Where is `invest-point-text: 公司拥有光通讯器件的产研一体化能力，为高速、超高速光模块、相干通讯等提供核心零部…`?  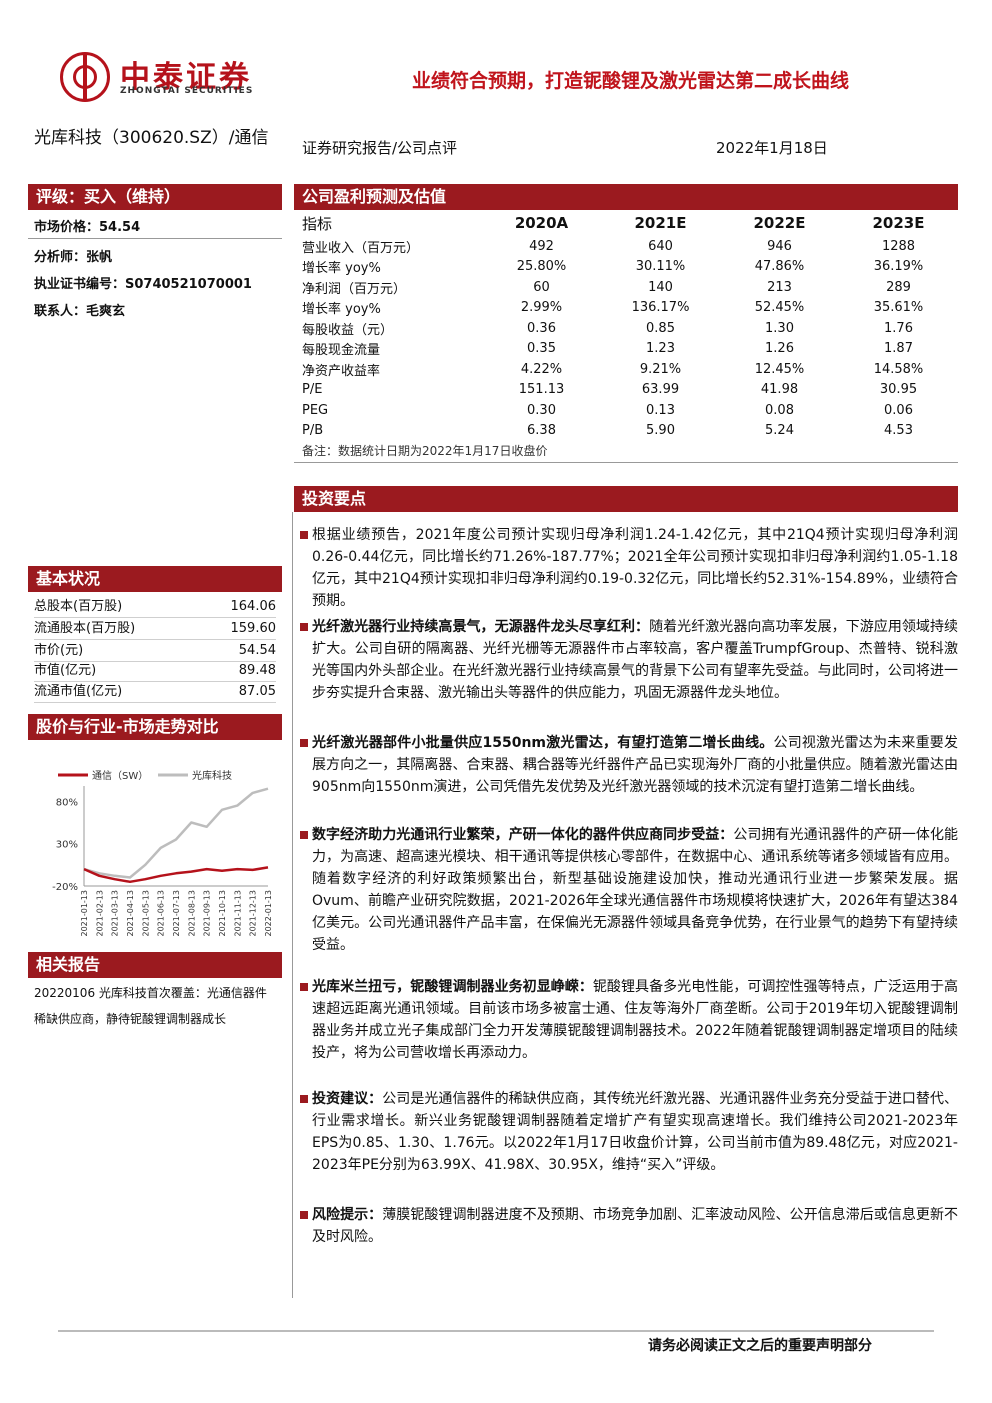 invest-point-text: 公司拥有光通讯器件的产研一体化能力，为高速、超高速光模块、相干通讯等提供核心零部… is located at coordinates (635, 890).